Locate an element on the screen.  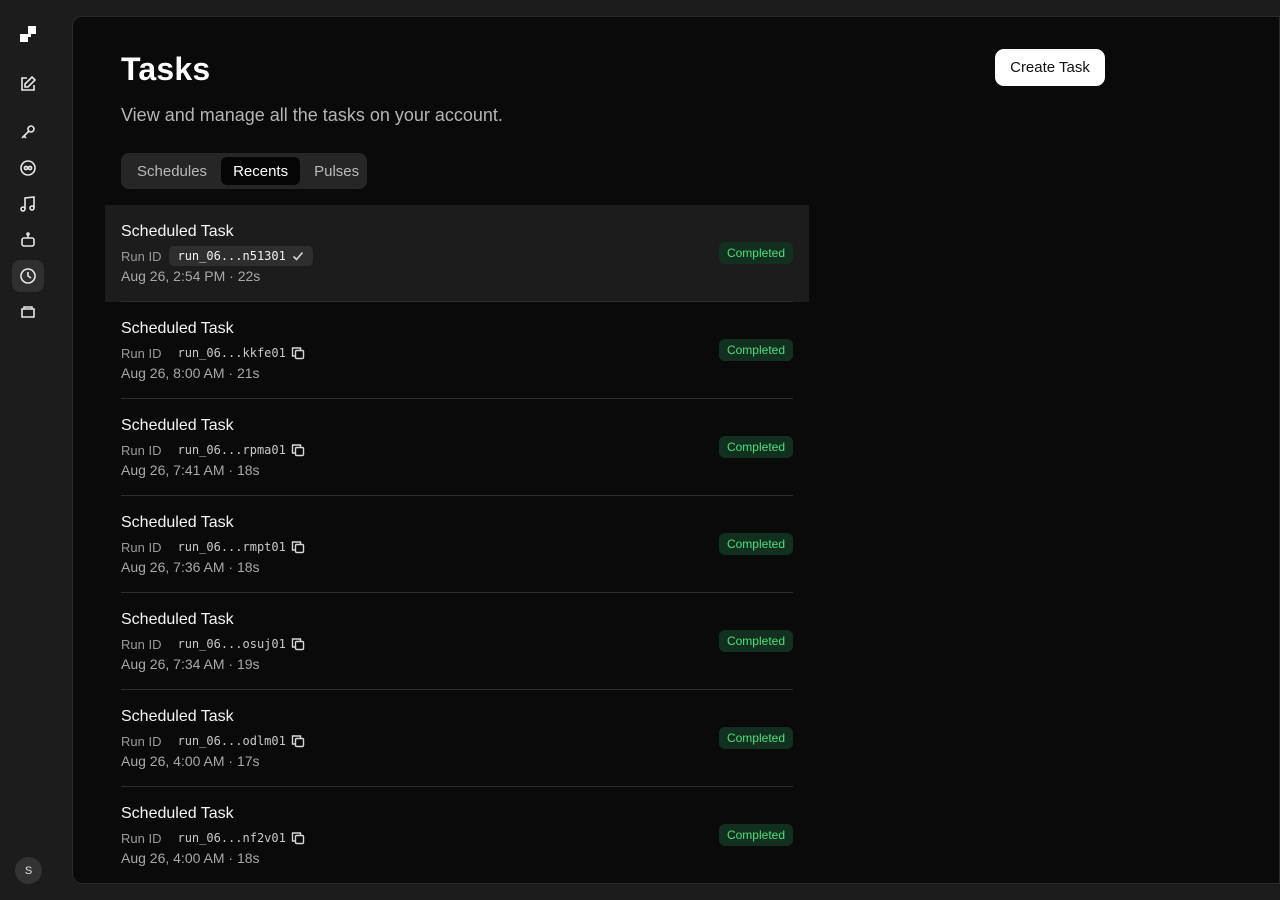
run-id-line: Run ID run_06...rmpt01 is located at coordinates (217, 547).